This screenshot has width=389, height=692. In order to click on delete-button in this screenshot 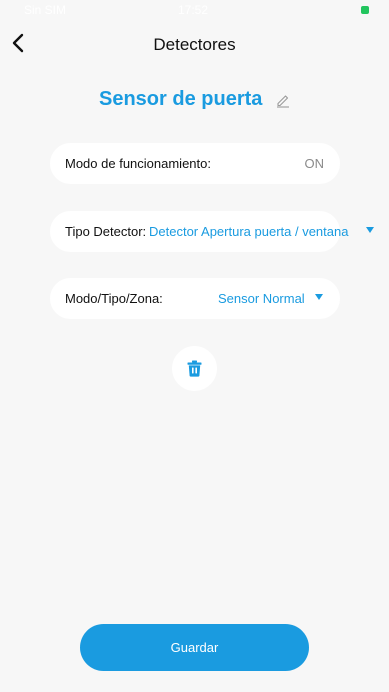, I will do `click(194, 368)`.